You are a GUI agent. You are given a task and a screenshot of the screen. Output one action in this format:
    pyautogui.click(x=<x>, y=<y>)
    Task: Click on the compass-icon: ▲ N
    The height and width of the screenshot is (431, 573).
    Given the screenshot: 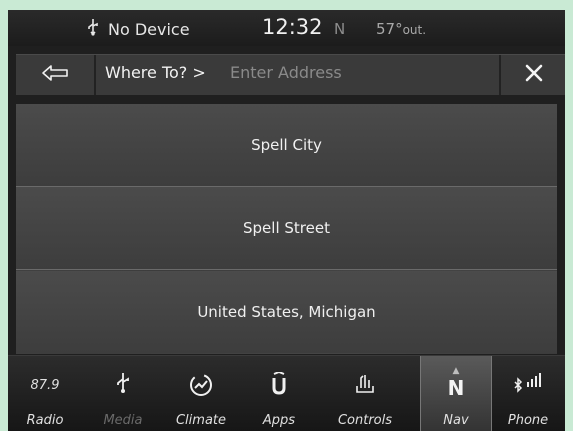 What is the action you would take?
    pyautogui.click(x=456, y=383)
    